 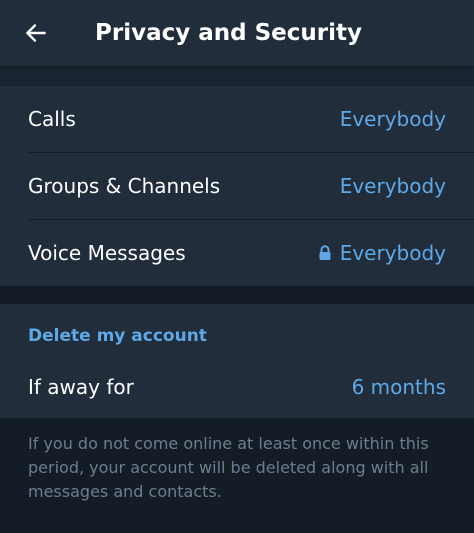 I want to click on section-gap, so click(x=237, y=76).